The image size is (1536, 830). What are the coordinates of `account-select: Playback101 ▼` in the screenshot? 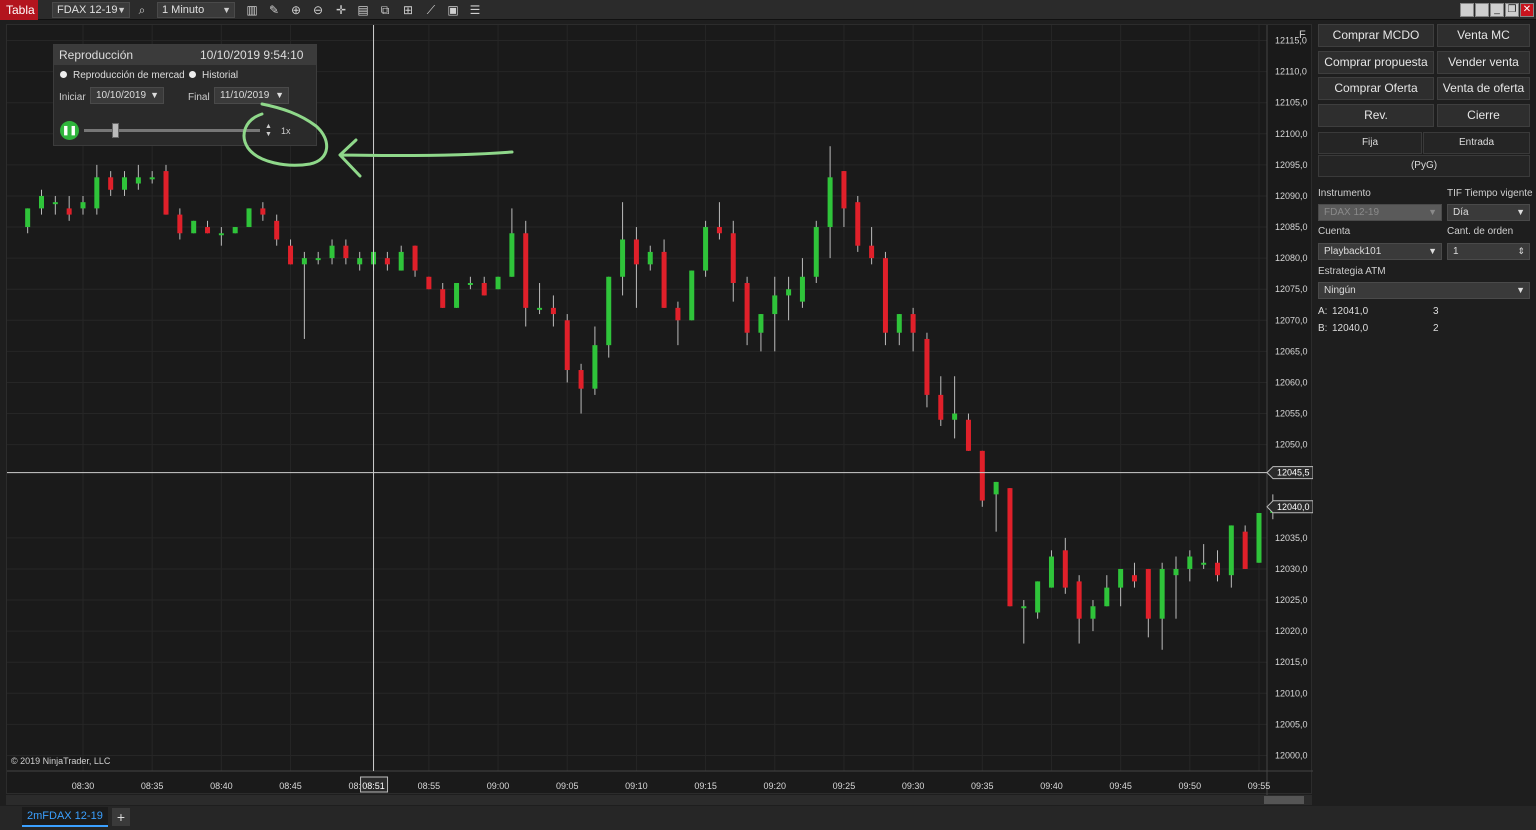 It's located at (1380, 251).